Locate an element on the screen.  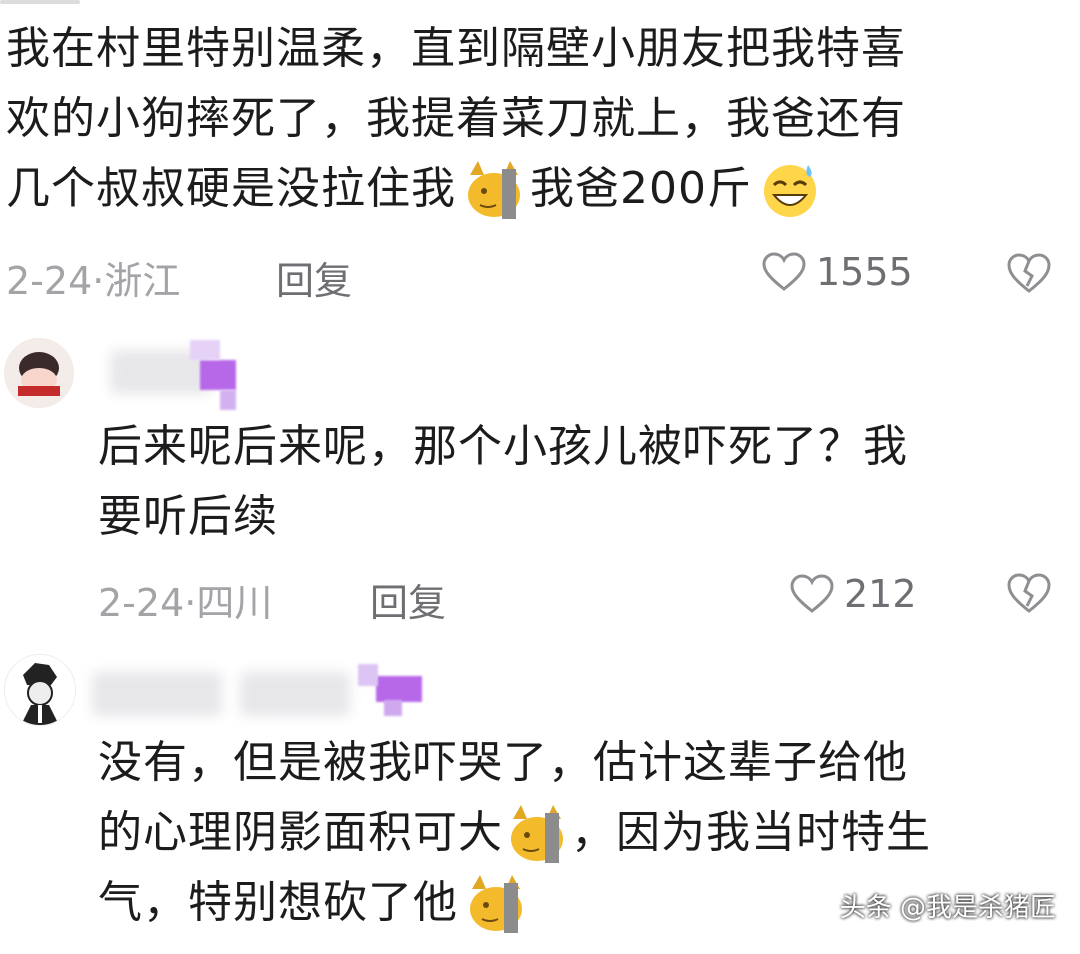
comment-2-like-count: 212 is located at coordinates (880, 594).